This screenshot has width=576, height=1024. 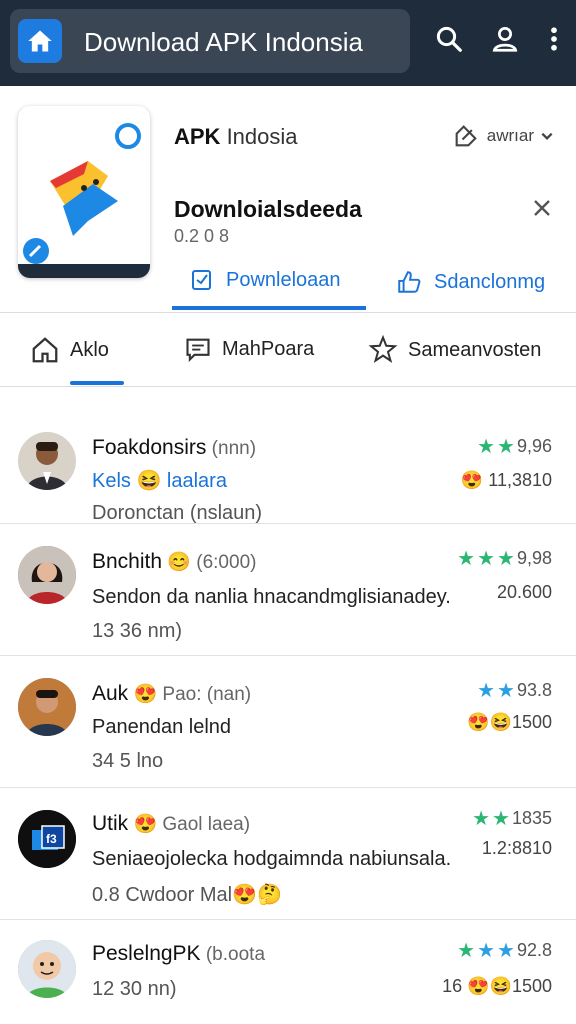 What do you see at coordinates (534, 690) in the screenshot?
I see `rating-value: 93.8` at bounding box center [534, 690].